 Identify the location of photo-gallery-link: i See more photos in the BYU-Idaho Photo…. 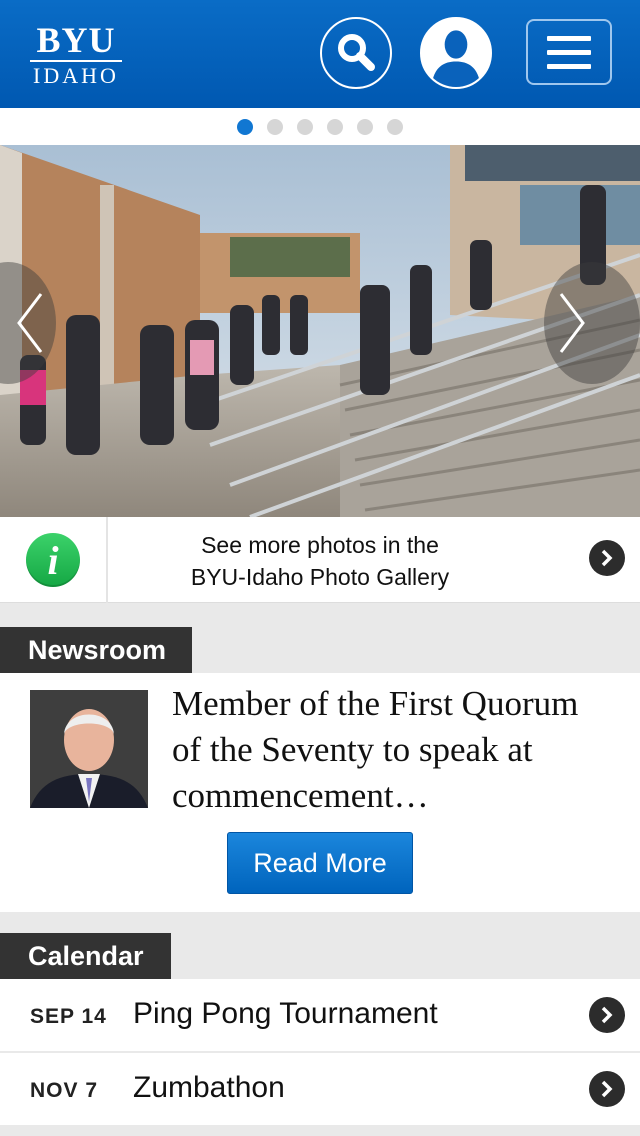
(320, 560).